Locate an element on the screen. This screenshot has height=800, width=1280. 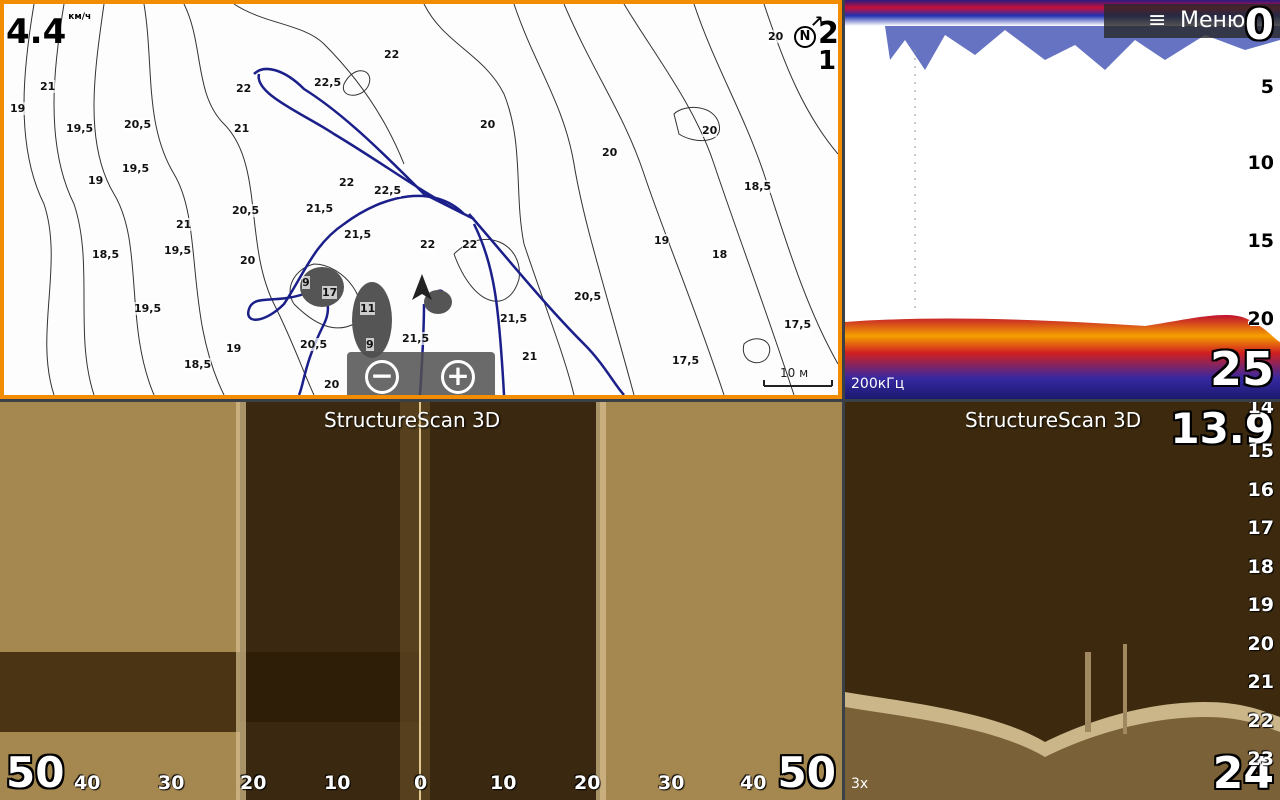
down-scan-depth-tick: 23 is located at coordinates (1260, 759).